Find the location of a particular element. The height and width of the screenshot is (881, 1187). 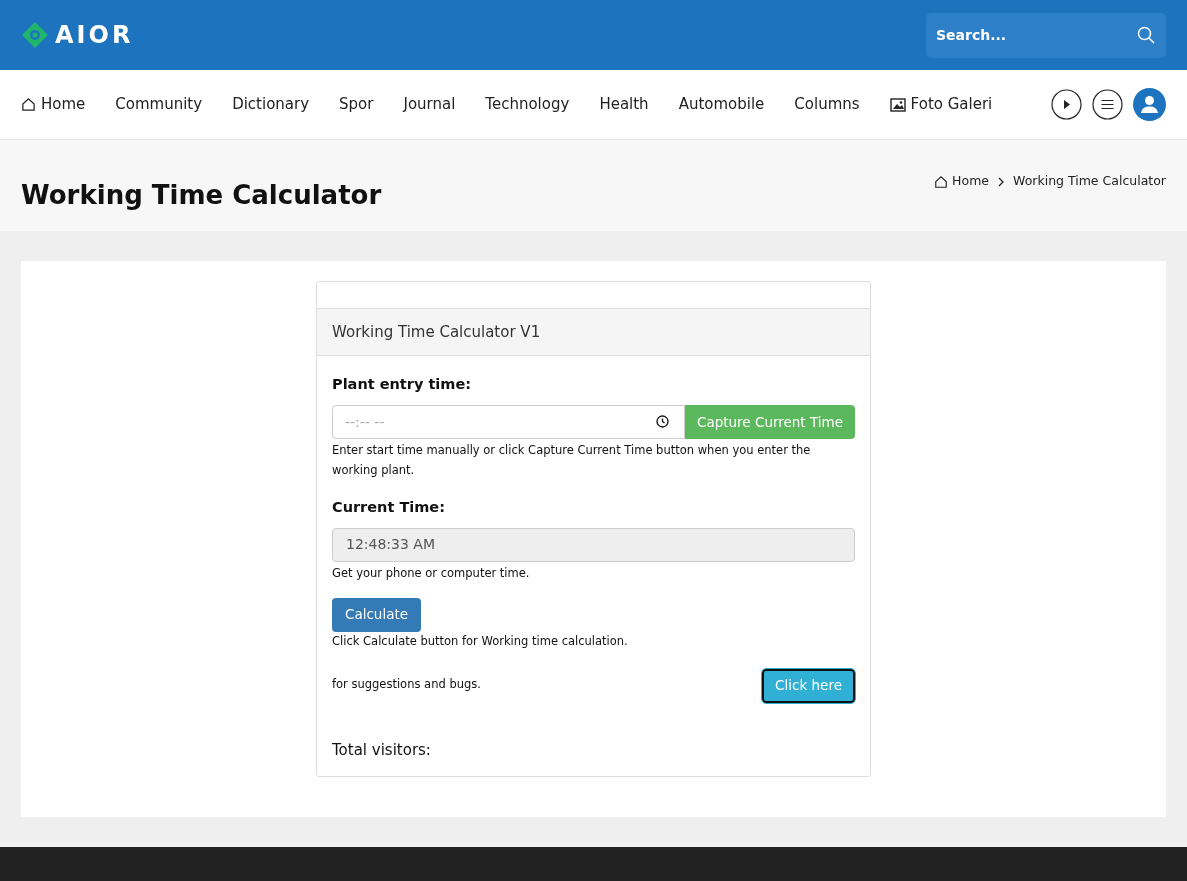

menu-button is located at coordinates (1107, 104).